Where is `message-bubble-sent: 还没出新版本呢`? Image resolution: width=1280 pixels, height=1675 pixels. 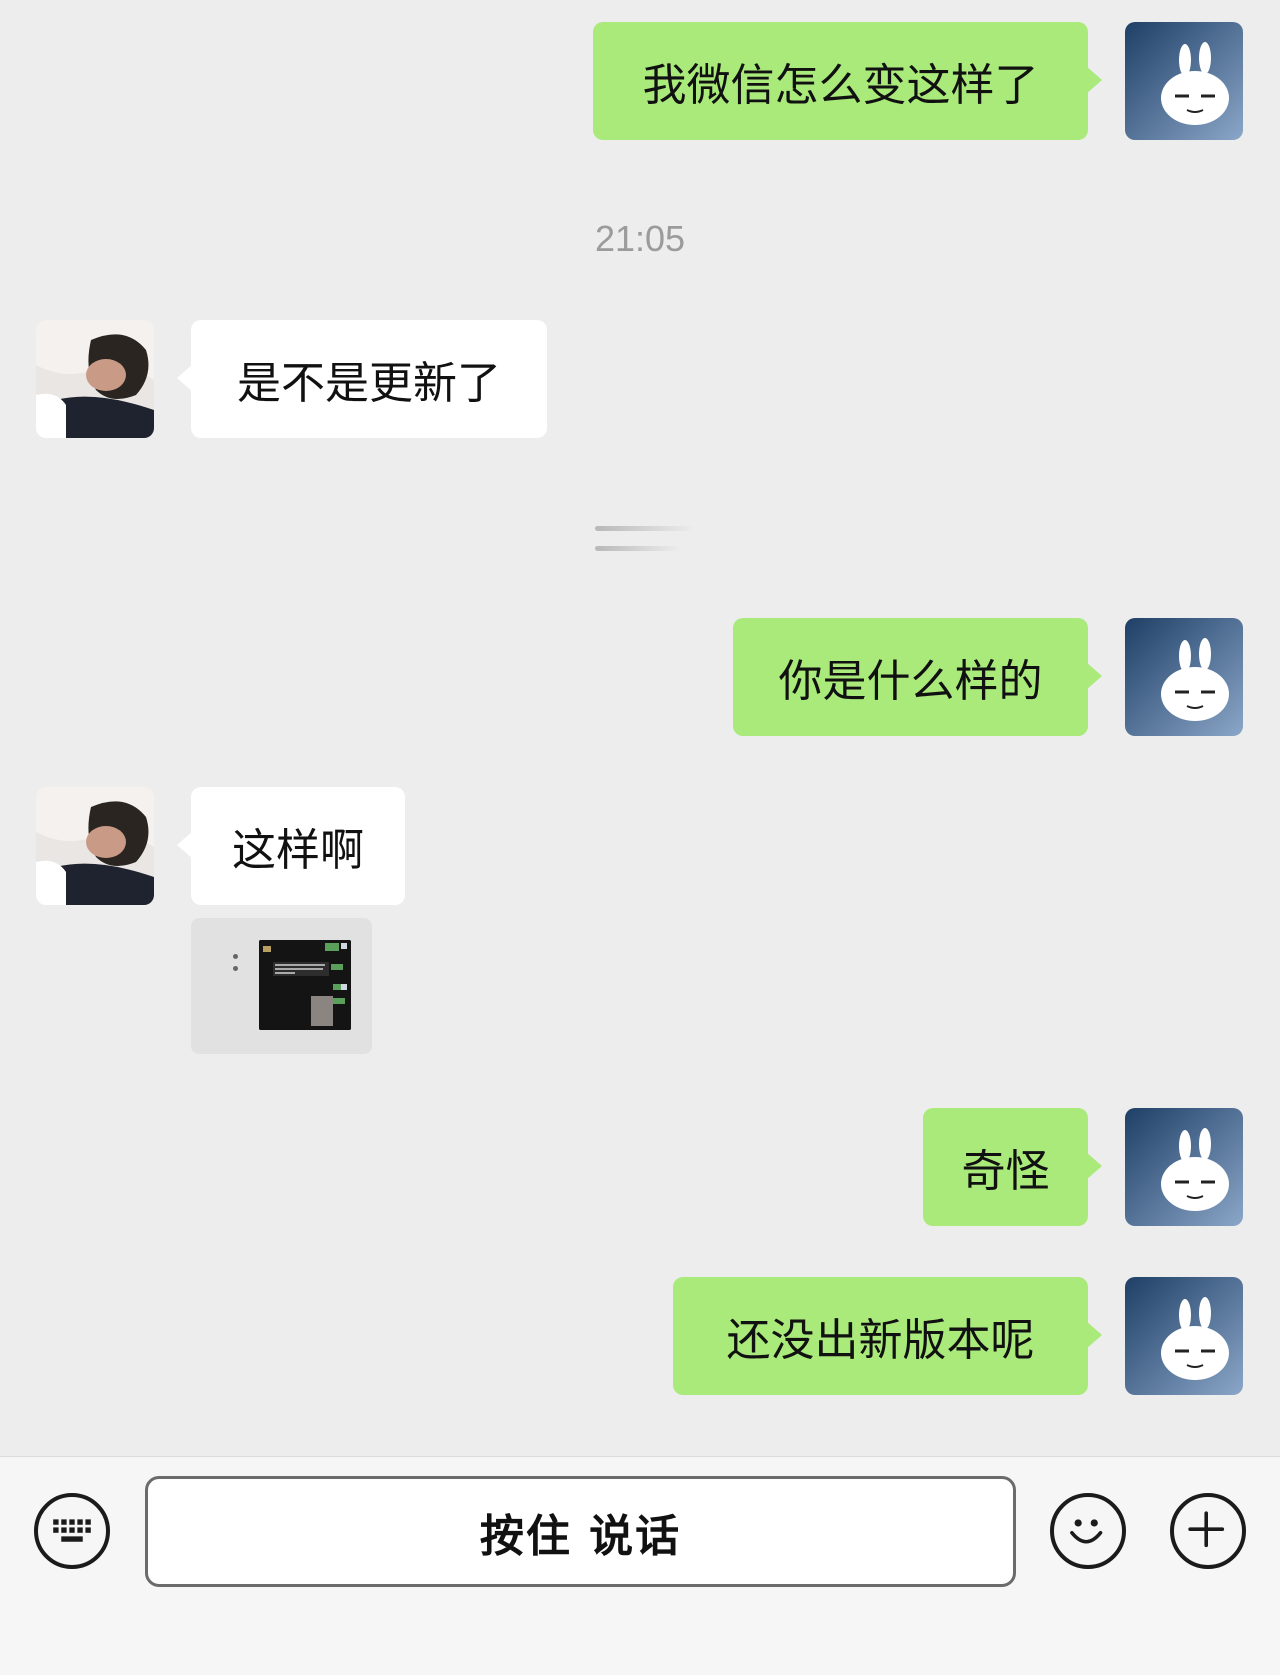
message-bubble-sent: 还没出新版本呢 is located at coordinates (887, 1336).